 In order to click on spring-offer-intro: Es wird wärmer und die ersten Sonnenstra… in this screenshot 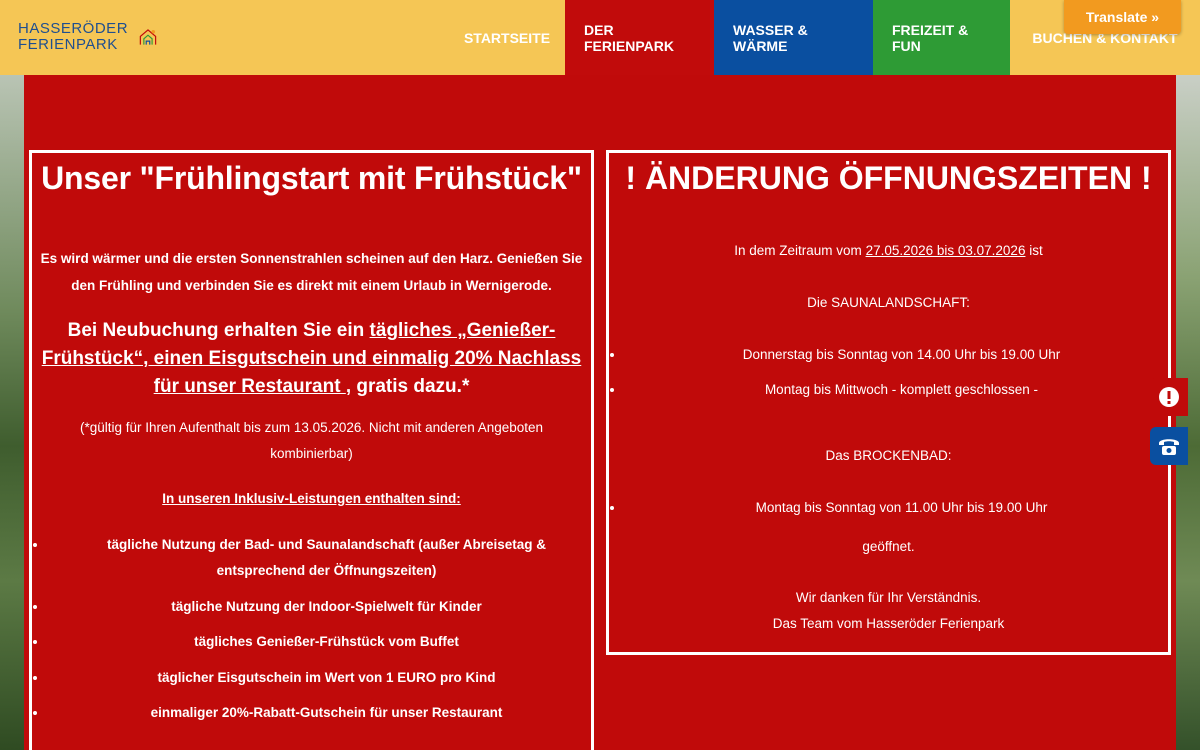, I will do `click(311, 272)`.